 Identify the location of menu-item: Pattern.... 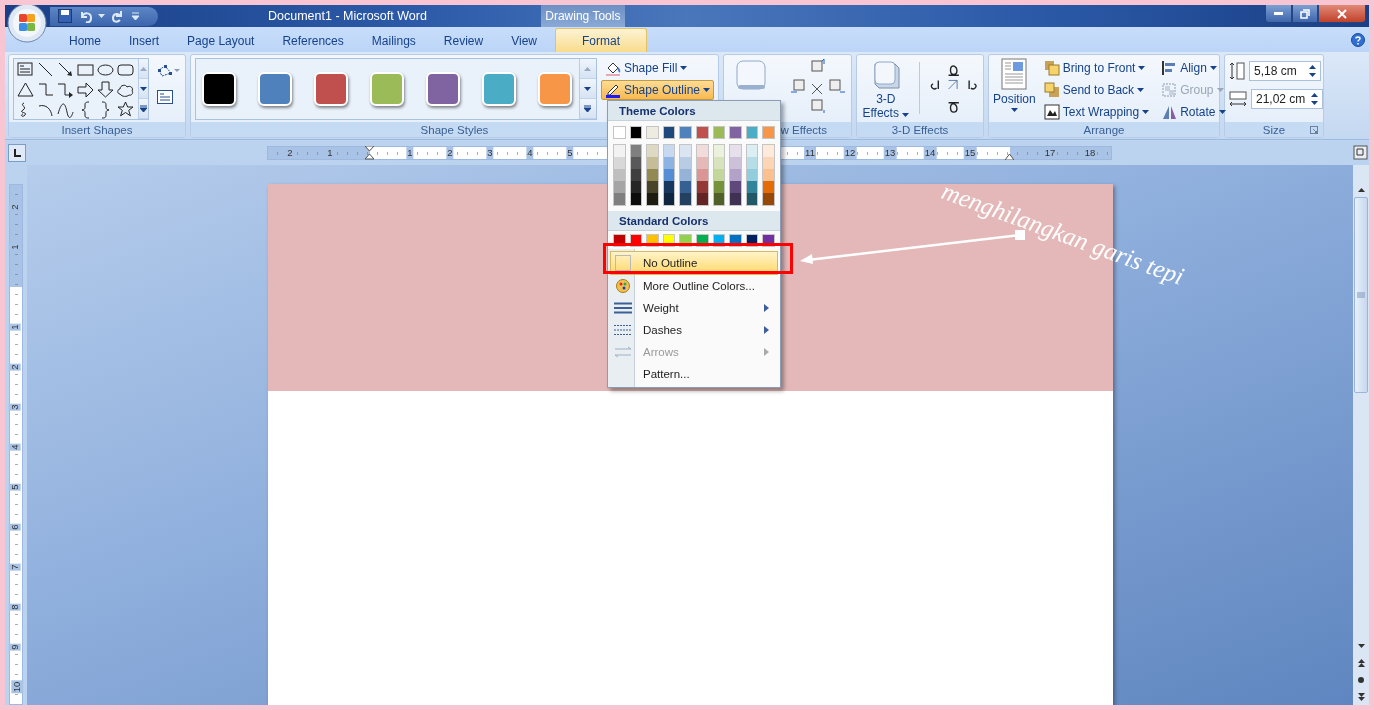
(694, 374).